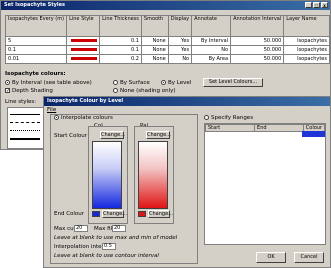 Image resolution: width=331 pixels, height=268 pixels. Describe the element at coordinates (309, 257) in the screenshot. I see `cancel-button: Cancel` at that location.